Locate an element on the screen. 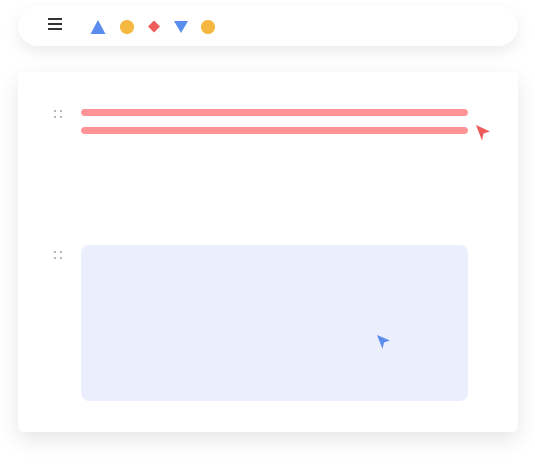 The width and height of the screenshot is (535, 466). blue-cursor-shape is located at coordinates (383, 342).